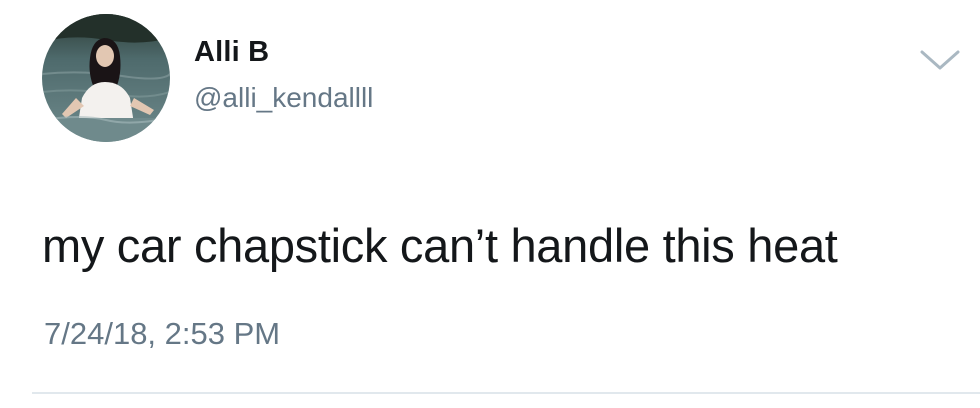 The width and height of the screenshot is (980, 408). What do you see at coordinates (440, 245) in the screenshot?
I see `tweet-text: my car chapstick can’t handle this heat` at bounding box center [440, 245].